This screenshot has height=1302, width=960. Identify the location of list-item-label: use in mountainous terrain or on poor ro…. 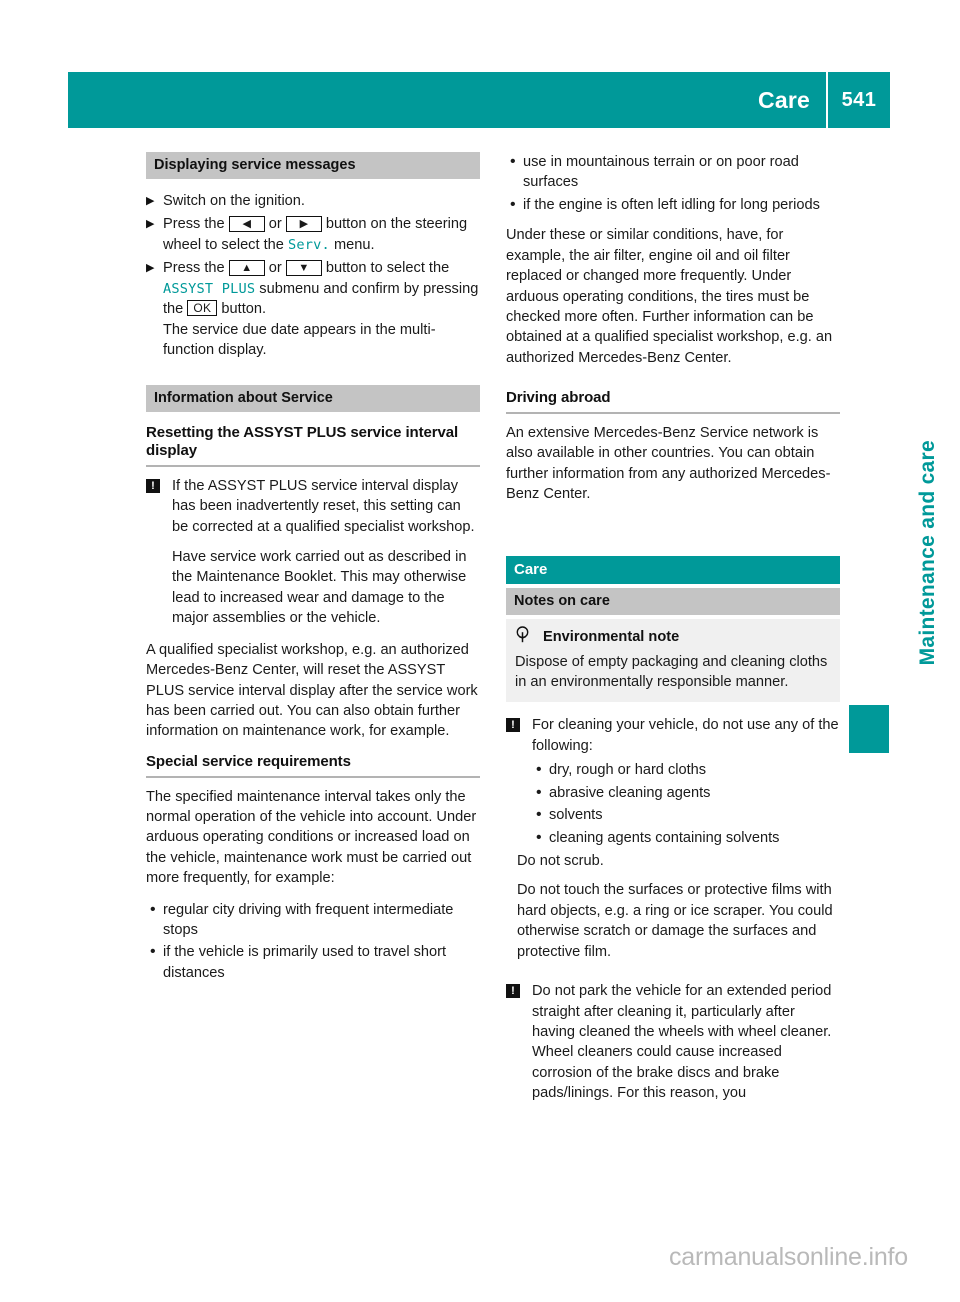
(661, 172).